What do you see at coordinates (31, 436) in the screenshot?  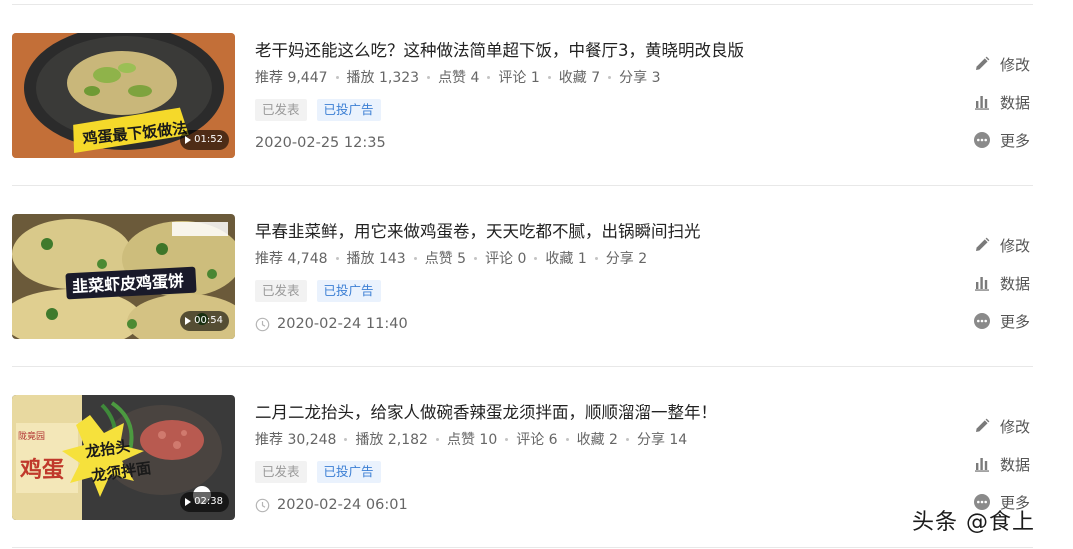 I see `pack-brand: 陇竟园` at bounding box center [31, 436].